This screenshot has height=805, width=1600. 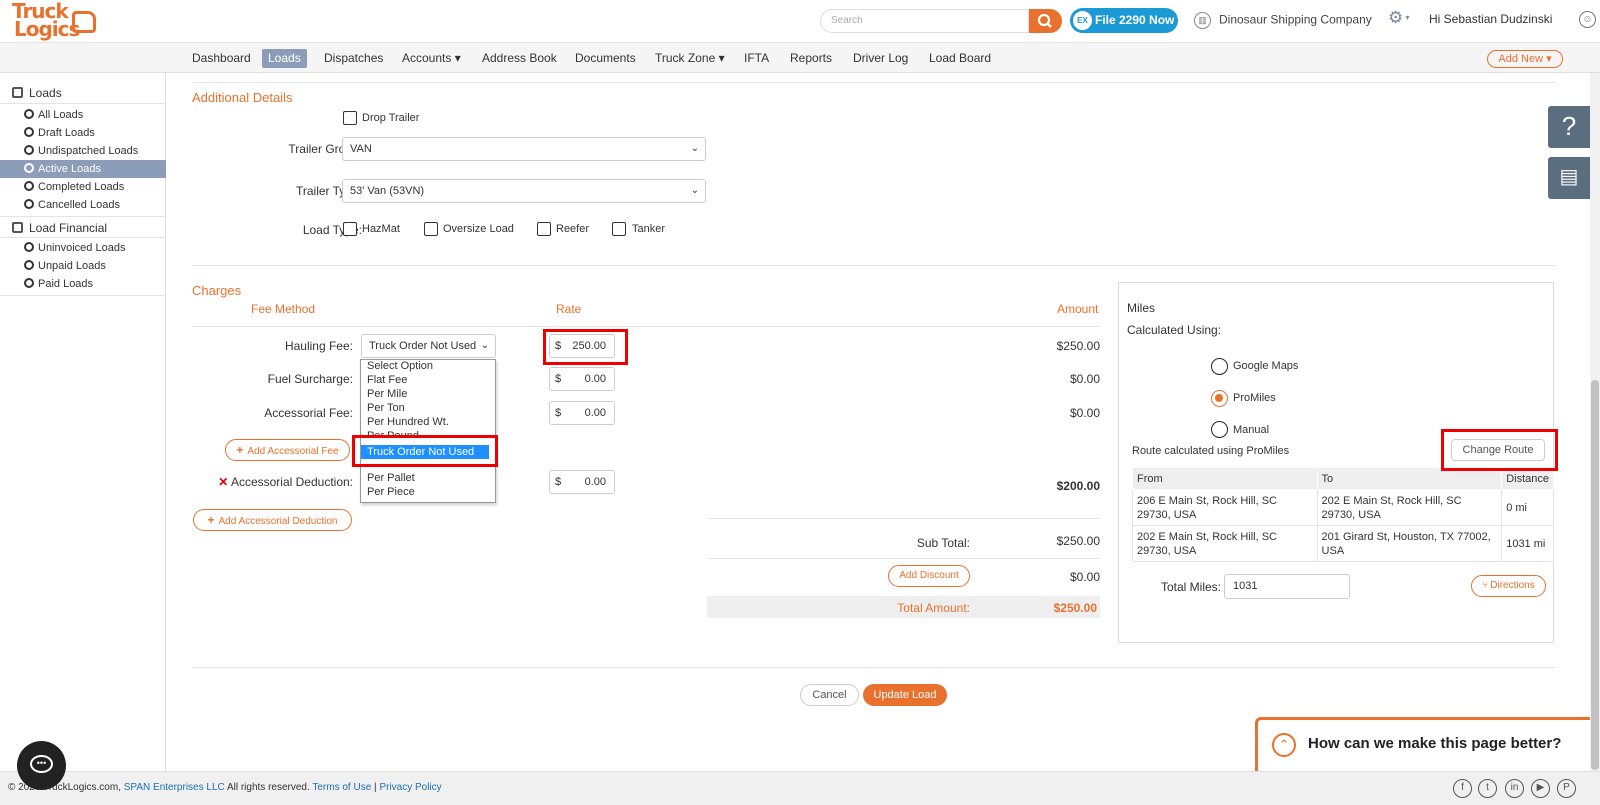 I want to click on fuel-surcharge-rate-input: $0.00, so click(x=582, y=379).